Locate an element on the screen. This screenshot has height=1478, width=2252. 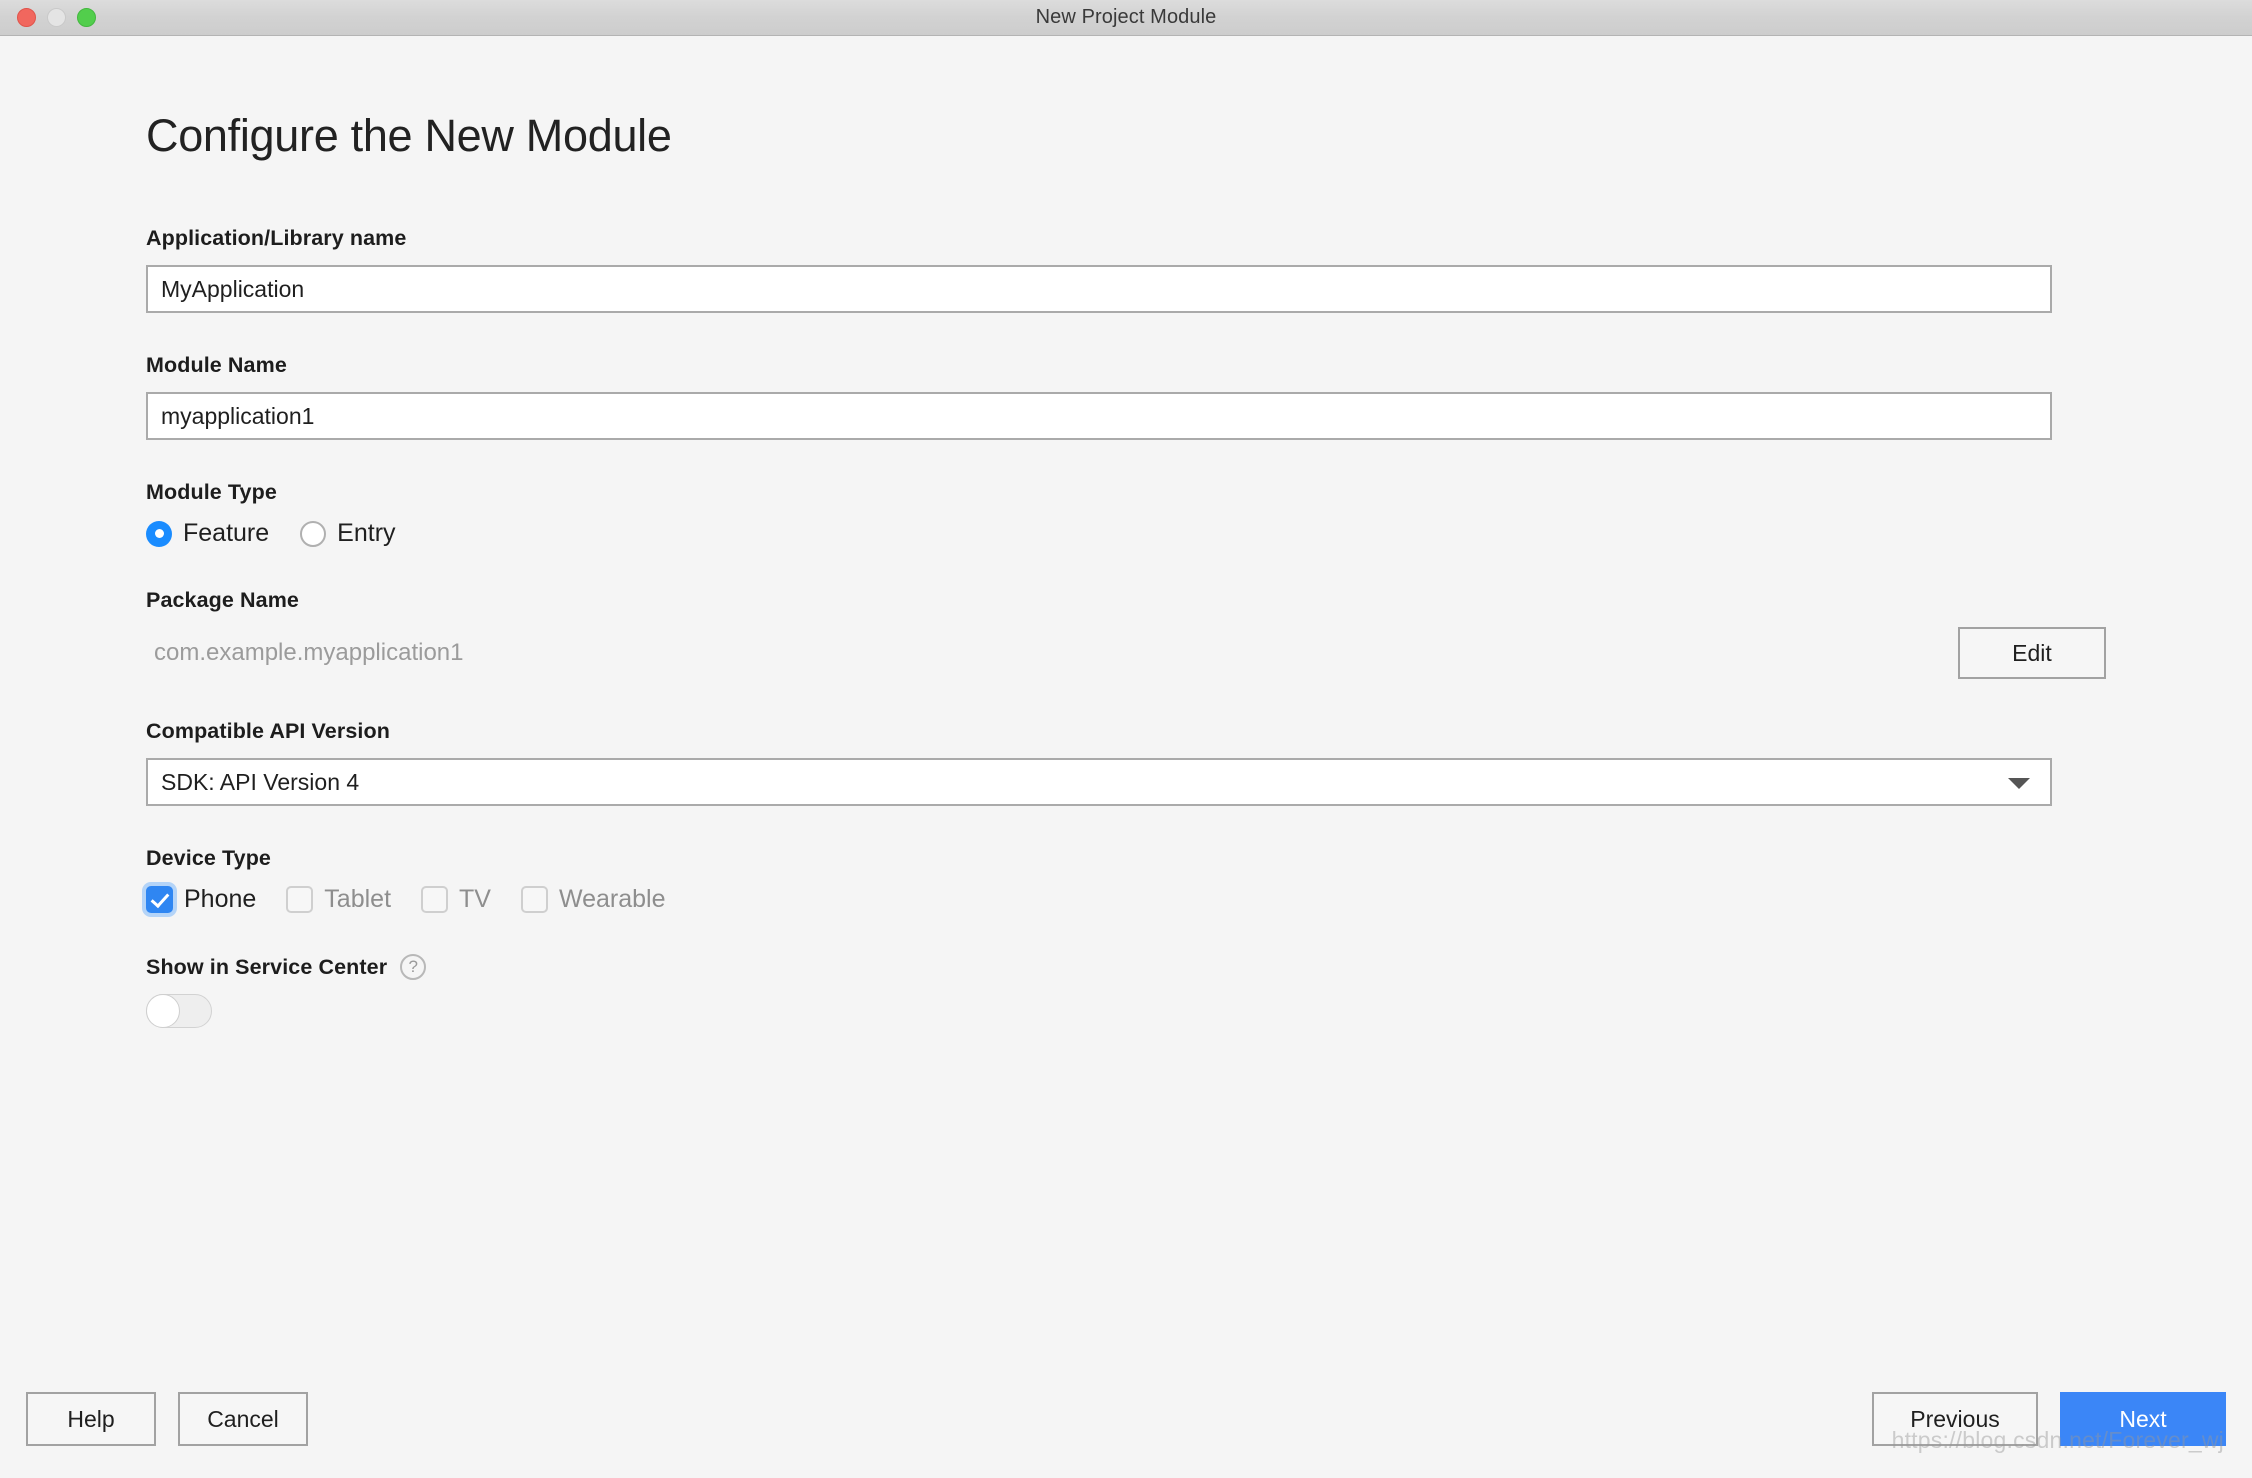
checkbox-label-wearable: Wearable is located at coordinates (612, 899).